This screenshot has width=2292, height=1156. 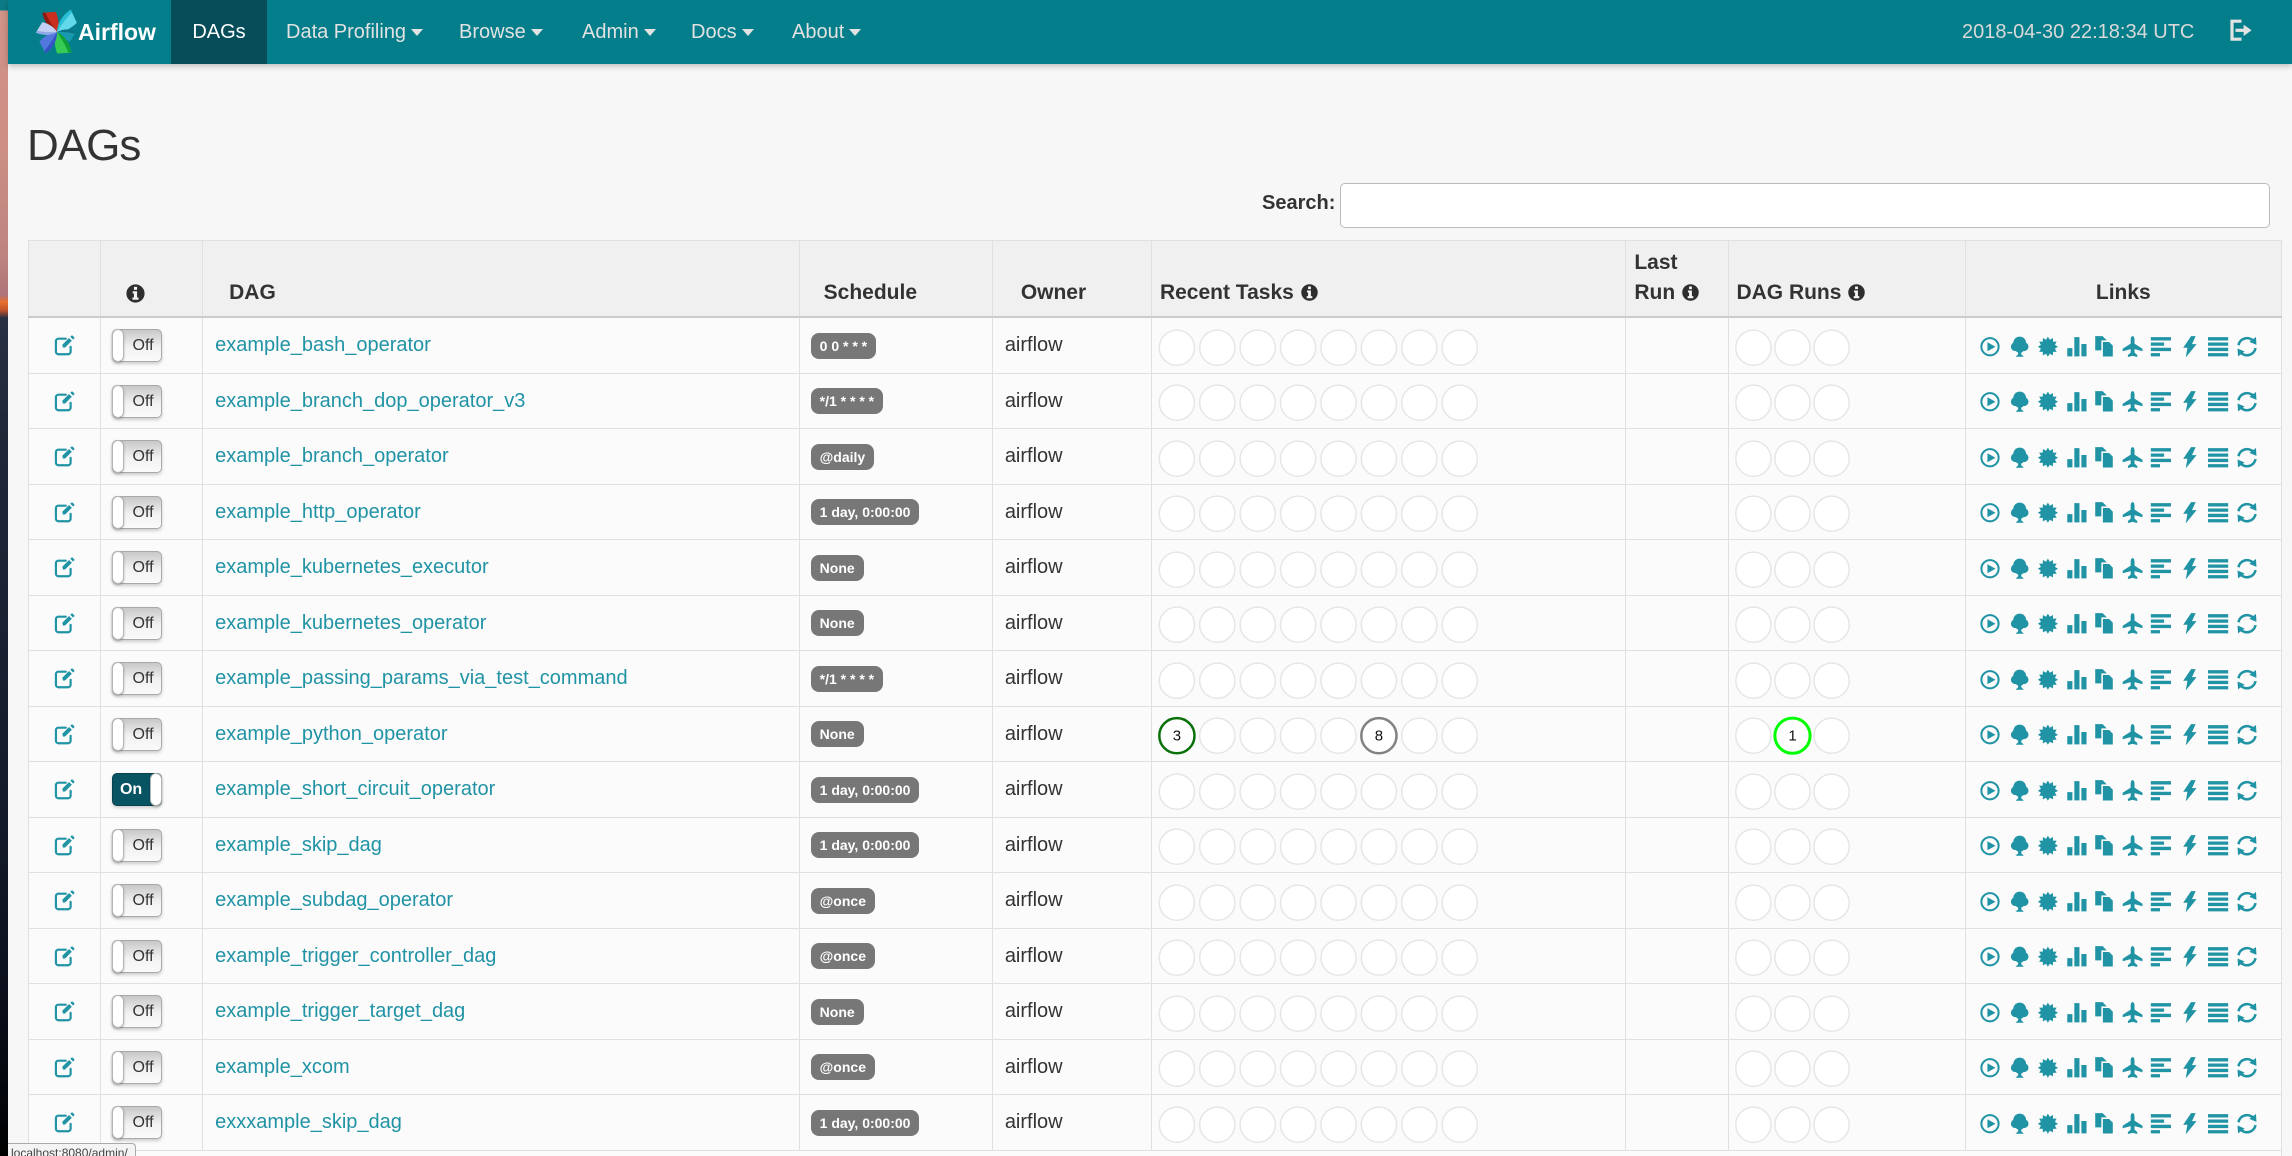 I want to click on svg-text: 8, so click(x=1379, y=736).